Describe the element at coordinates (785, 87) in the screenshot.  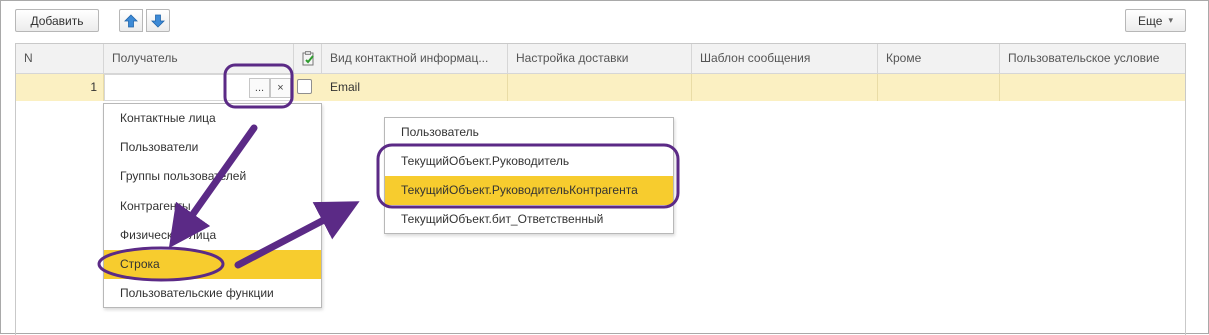
I see `template-cell` at that location.